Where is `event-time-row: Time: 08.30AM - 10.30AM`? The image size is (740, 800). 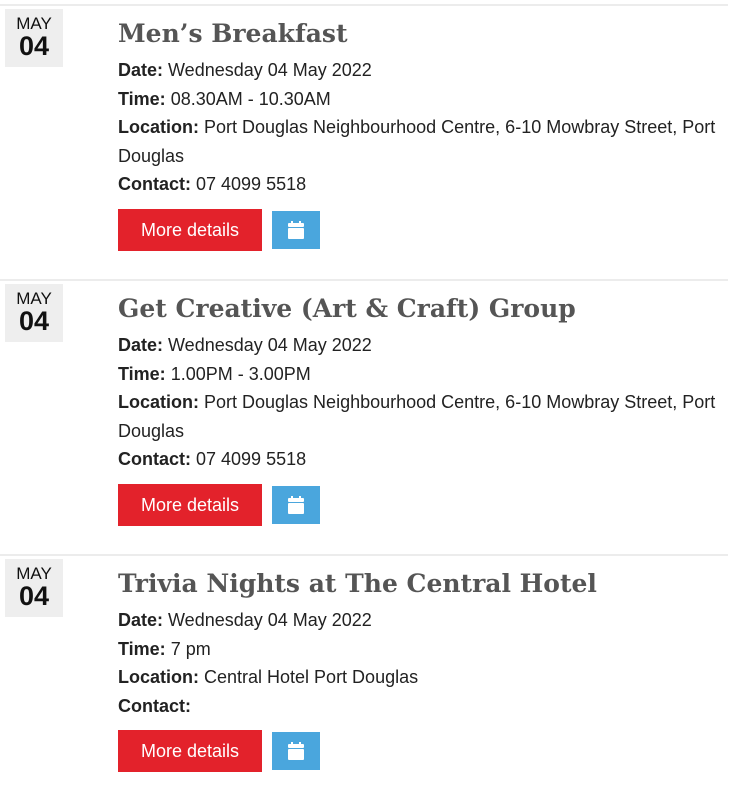 event-time-row: Time: 08.30AM - 10.30AM is located at coordinates (423, 99).